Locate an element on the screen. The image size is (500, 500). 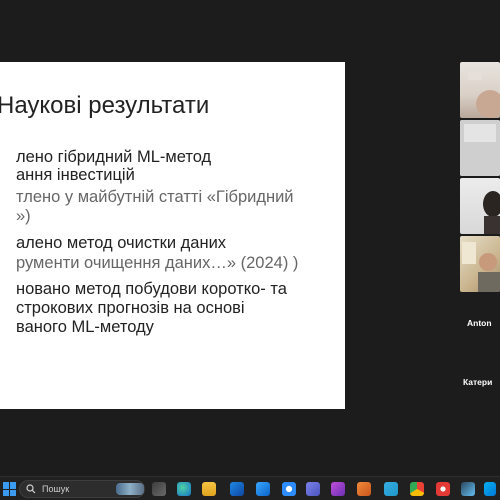
teams-icon is located at coordinates (313, 489).